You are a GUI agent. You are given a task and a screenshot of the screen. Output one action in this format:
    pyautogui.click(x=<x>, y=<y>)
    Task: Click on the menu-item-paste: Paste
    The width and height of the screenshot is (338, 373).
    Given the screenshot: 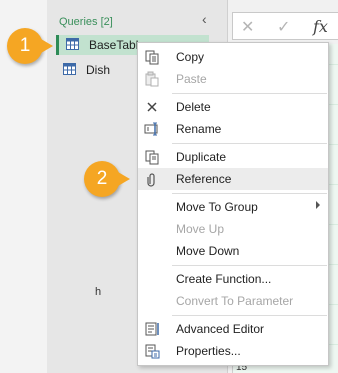 What is the action you would take?
    pyautogui.click(x=233, y=79)
    